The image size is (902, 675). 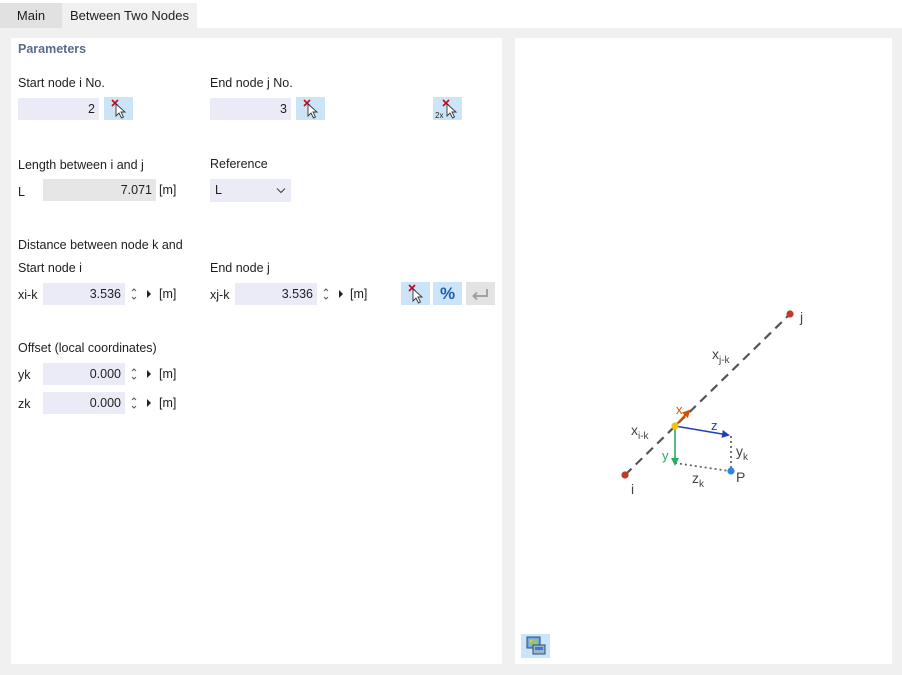 I want to click on zk-input: 0.000, so click(x=84, y=403).